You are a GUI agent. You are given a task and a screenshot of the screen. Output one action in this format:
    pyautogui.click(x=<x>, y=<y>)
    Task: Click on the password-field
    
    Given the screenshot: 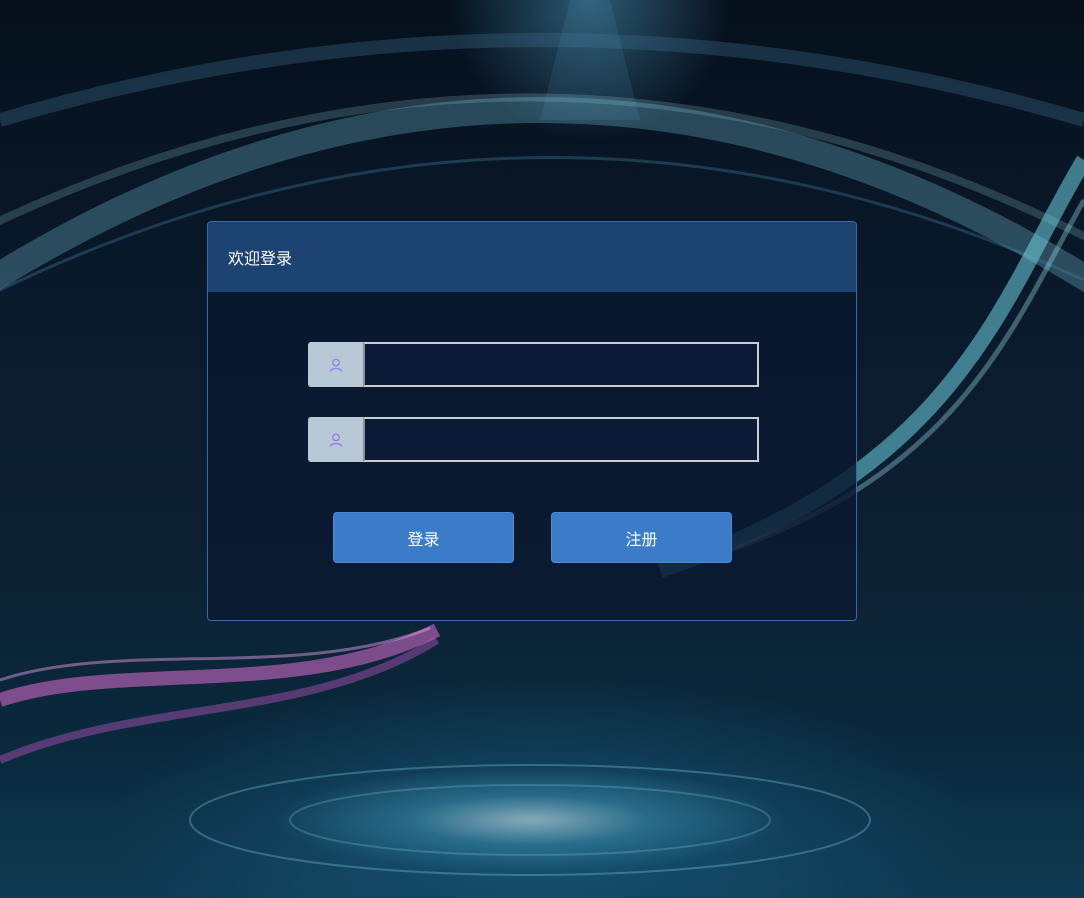 What is the action you would take?
    pyautogui.click(x=533, y=439)
    